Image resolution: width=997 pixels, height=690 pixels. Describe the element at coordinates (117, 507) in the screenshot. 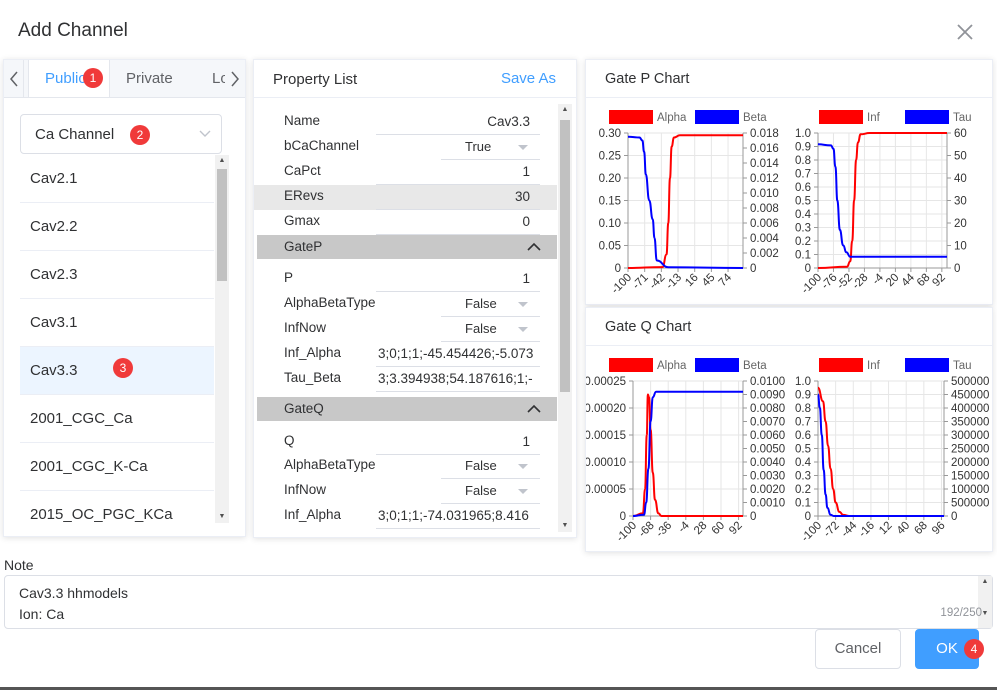

I see `list-item: 2015_OC_PGC_KCa` at that location.